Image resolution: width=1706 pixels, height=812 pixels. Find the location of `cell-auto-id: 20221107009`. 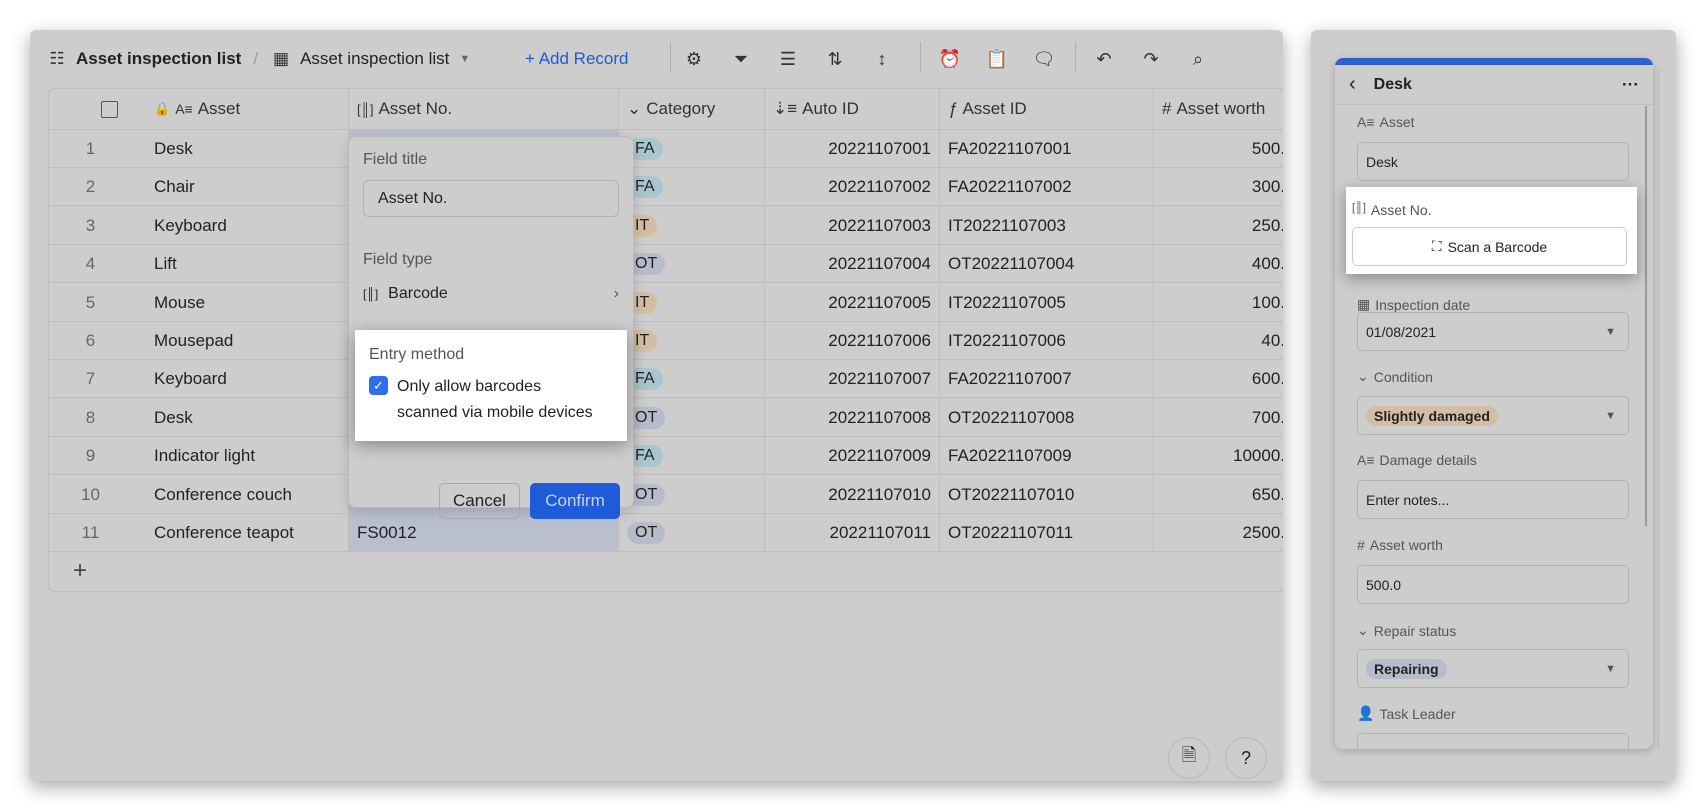

cell-auto-id: 20221107009 is located at coordinates (852, 456).